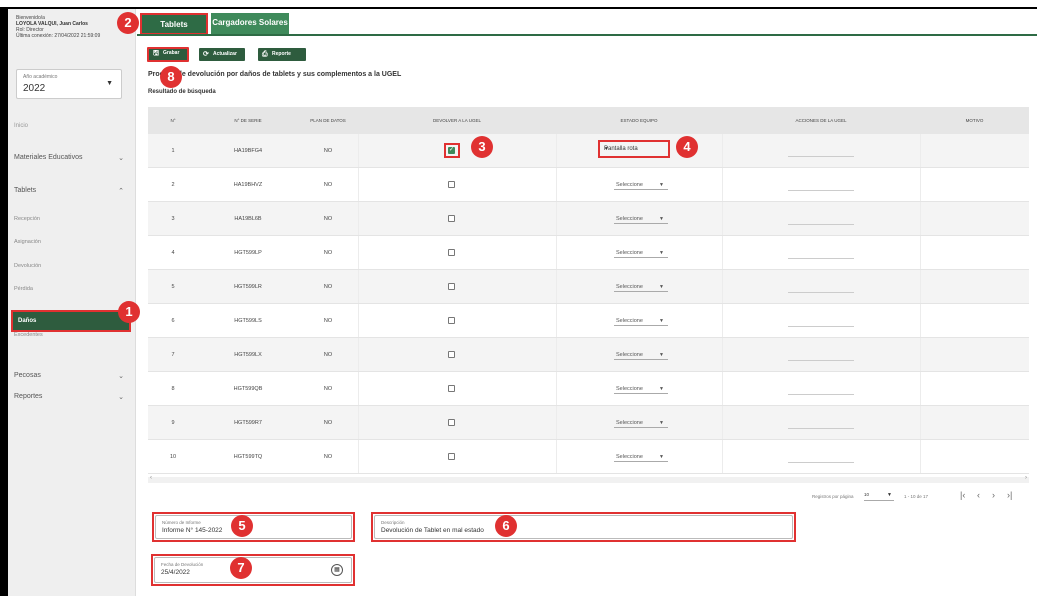  What do you see at coordinates (587, 35) in the screenshot?
I see `tab-underline` at bounding box center [587, 35].